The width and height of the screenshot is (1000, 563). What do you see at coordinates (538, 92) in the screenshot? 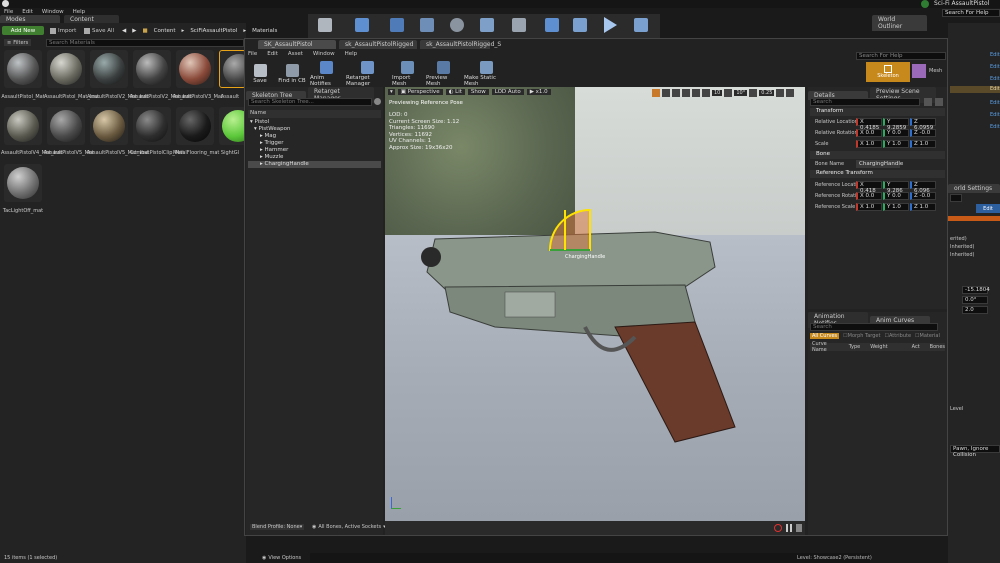
I see `speed-button: ▶ x1.0` at bounding box center [538, 92].